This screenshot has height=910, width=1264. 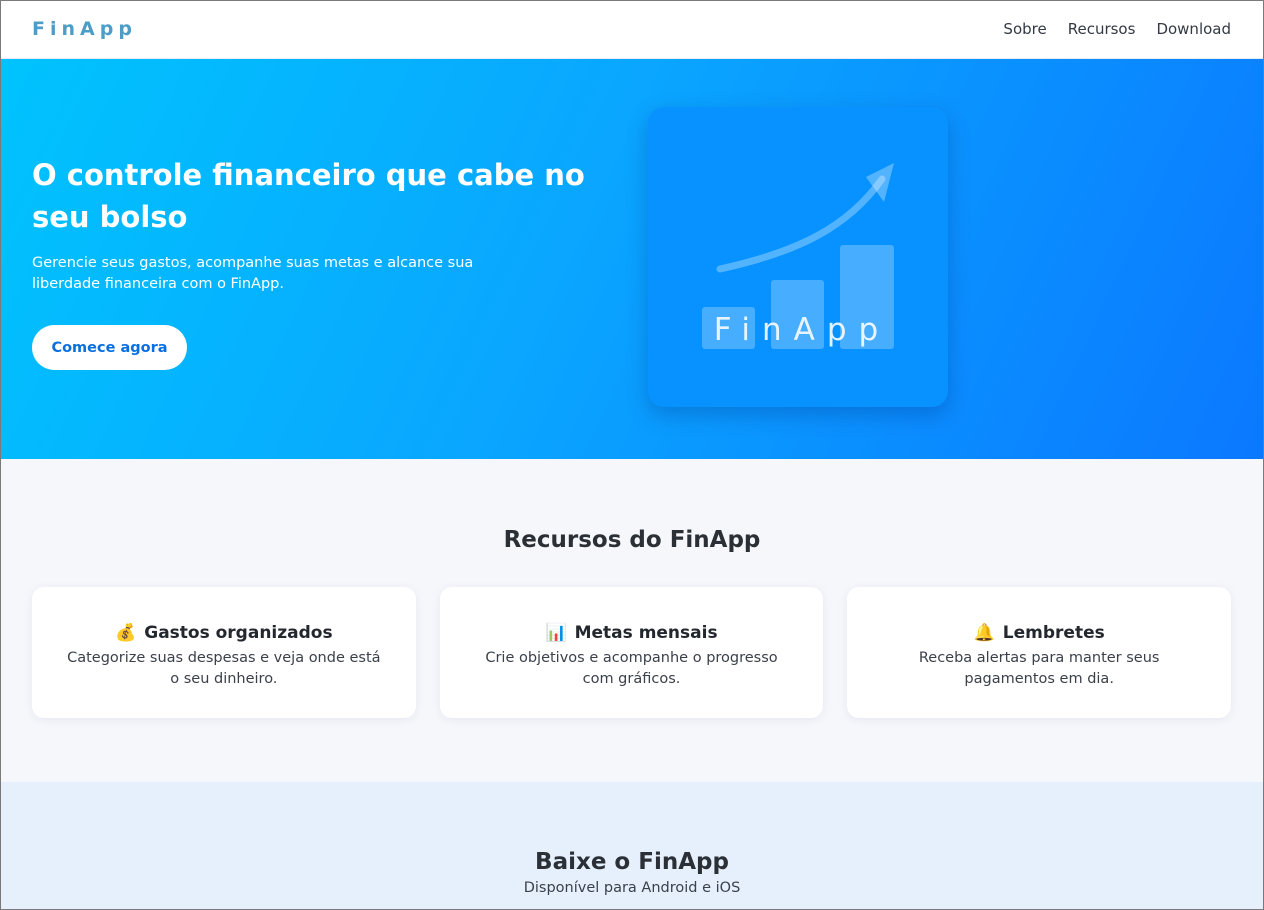 What do you see at coordinates (632, 540) in the screenshot?
I see `features-title: Recursos do FinApp` at bounding box center [632, 540].